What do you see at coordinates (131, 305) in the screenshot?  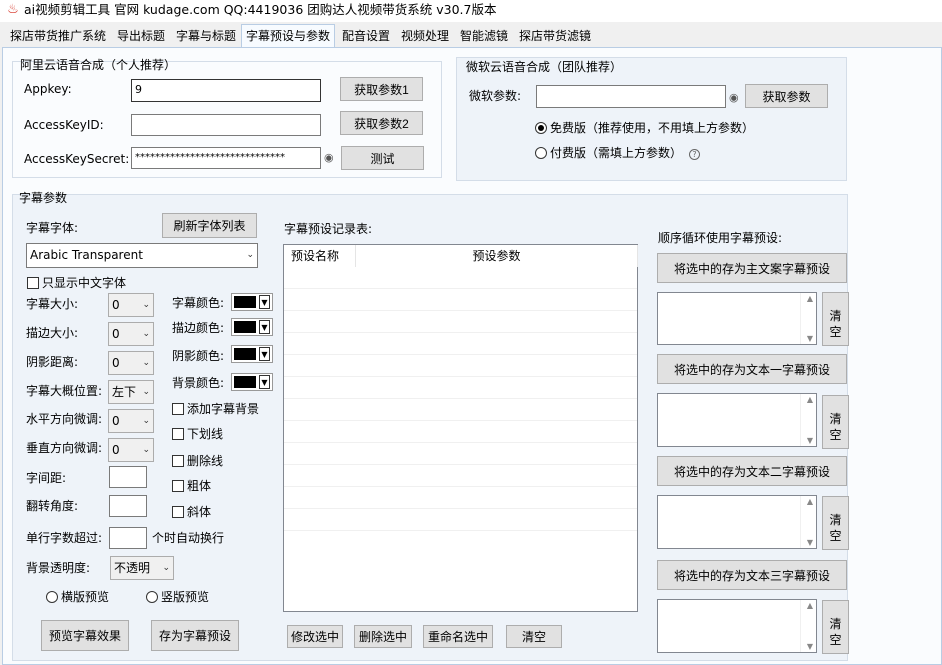 I see `size-select: 0 ⌄` at bounding box center [131, 305].